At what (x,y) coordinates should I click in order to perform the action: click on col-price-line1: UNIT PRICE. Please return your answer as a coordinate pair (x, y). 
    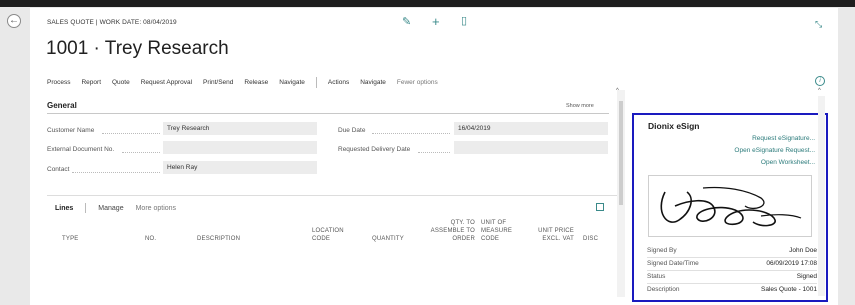
    Looking at the image, I should click on (556, 231).